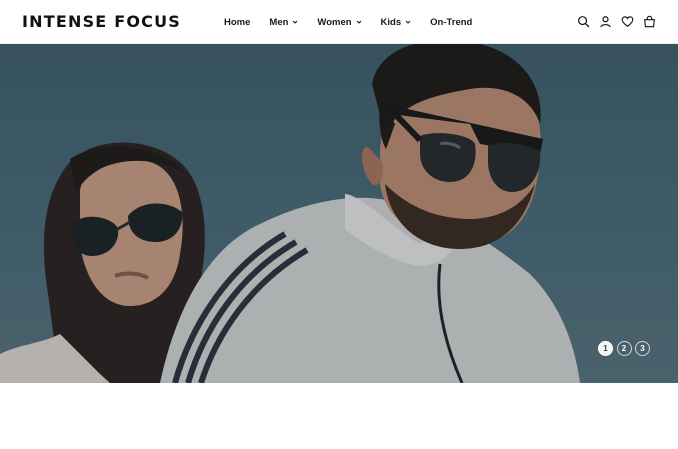 The height and width of the screenshot is (449, 678). I want to click on page-content-area, so click(339, 416).